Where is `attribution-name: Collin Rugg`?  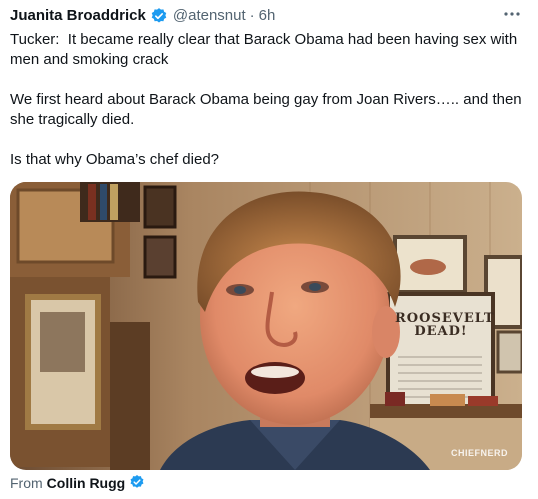 attribution-name: Collin Rugg is located at coordinates (86, 483).